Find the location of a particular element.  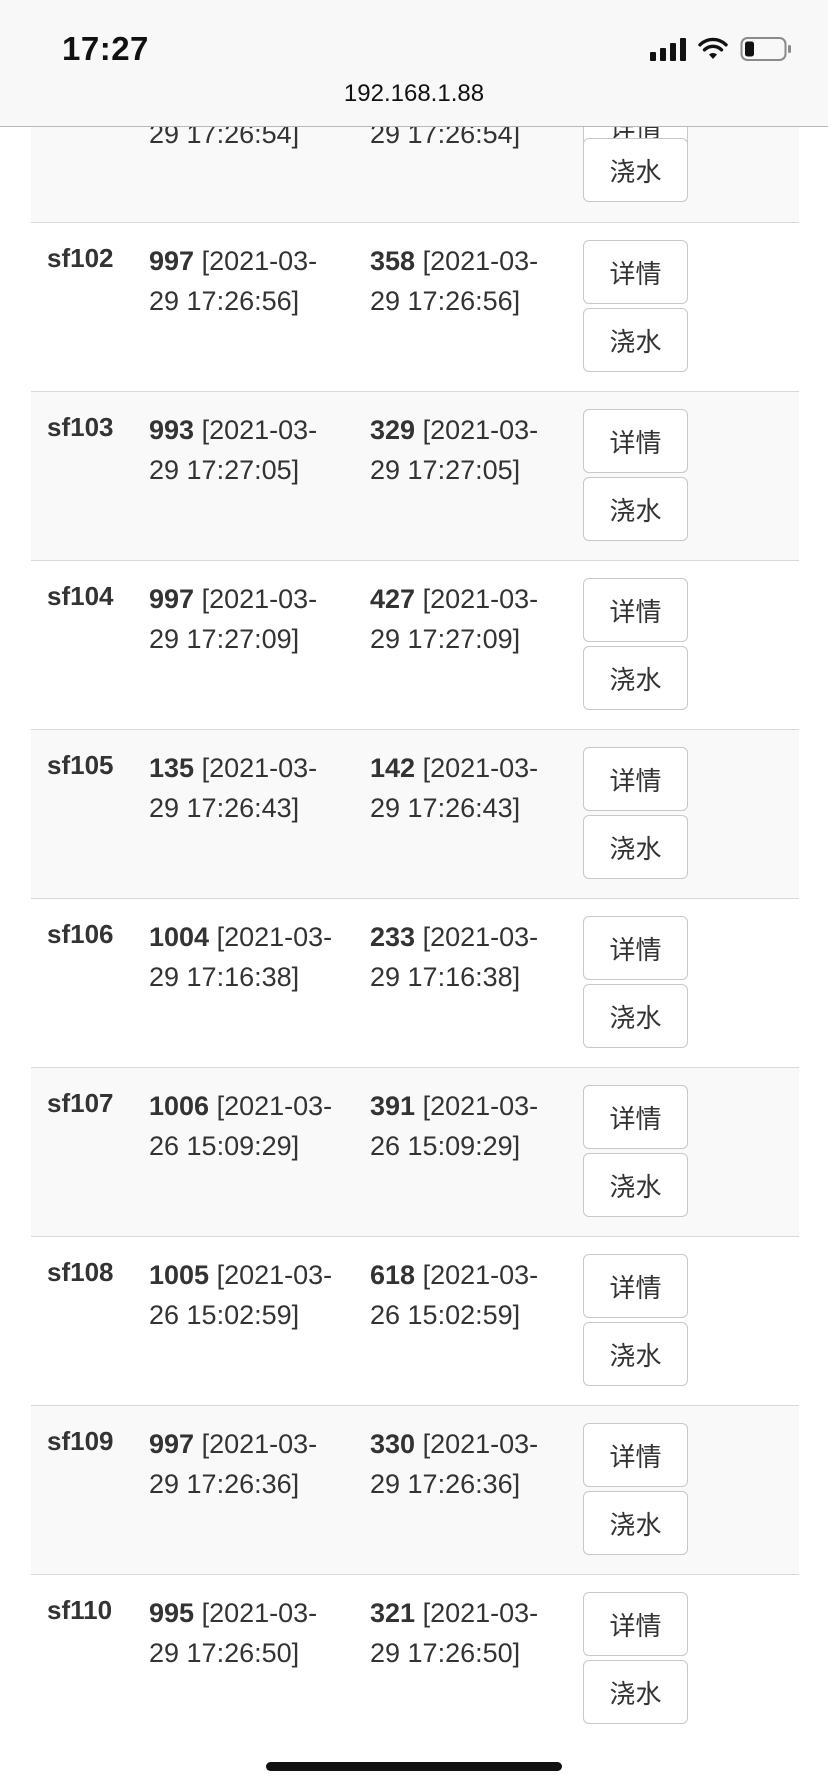

sensor-b-value: 618 is located at coordinates (393, 1275).